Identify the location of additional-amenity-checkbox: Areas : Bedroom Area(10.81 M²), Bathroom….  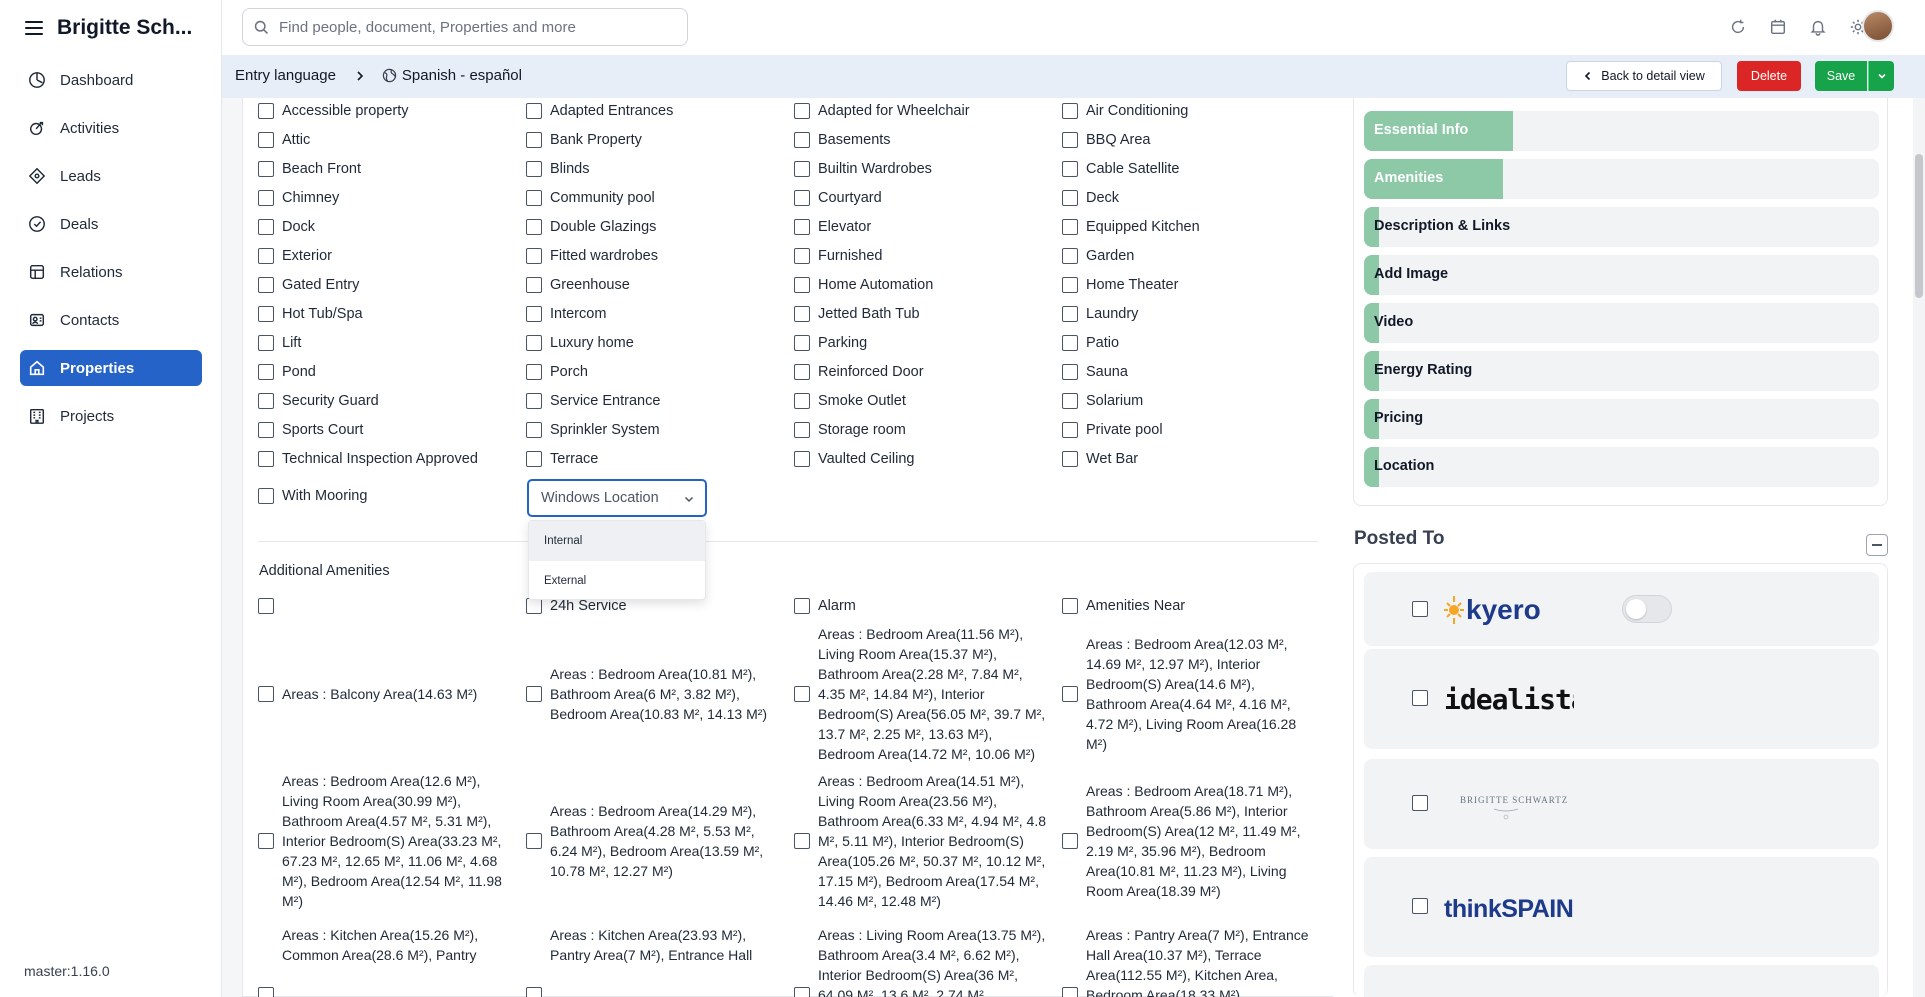
(652, 694).